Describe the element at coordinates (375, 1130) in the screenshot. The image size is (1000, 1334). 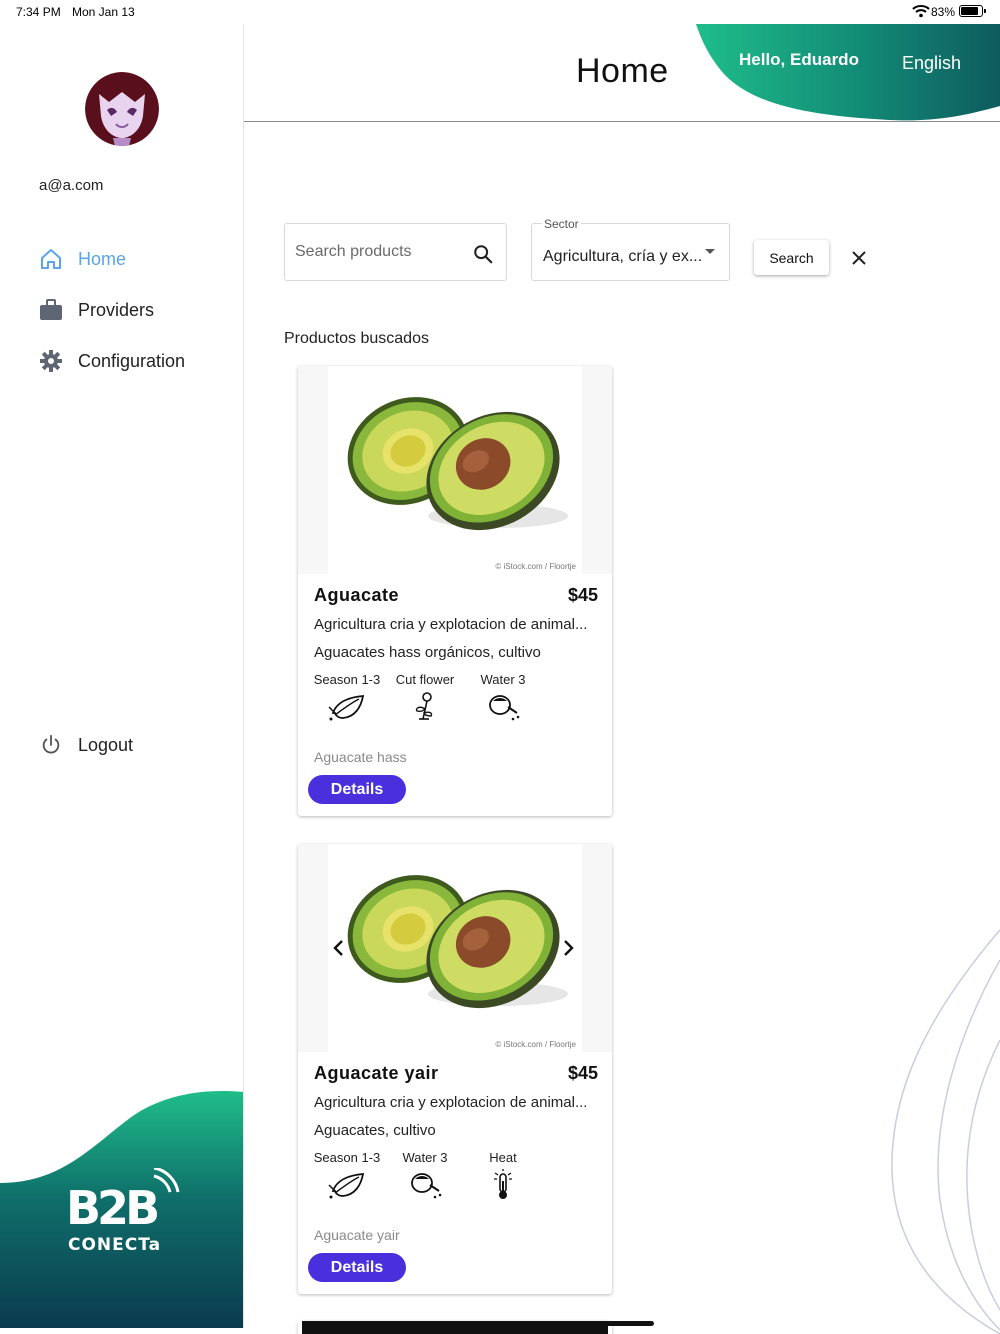
I see `product-keywords: Aguacates, cultivo` at that location.